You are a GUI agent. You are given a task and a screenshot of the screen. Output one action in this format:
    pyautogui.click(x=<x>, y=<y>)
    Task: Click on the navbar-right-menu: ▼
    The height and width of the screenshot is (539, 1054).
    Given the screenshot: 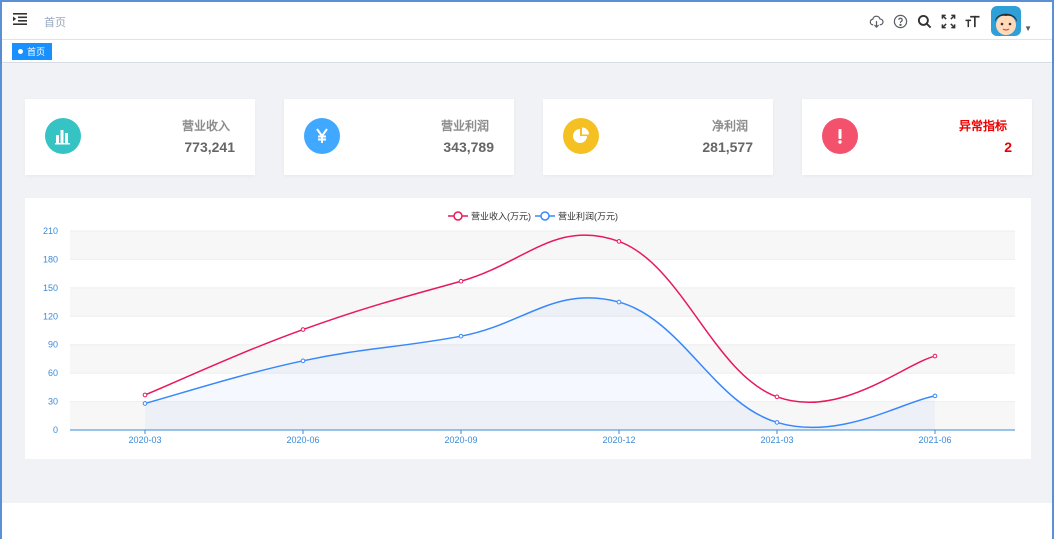 What is the action you would take?
    pyautogui.click(x=950, y=21)
    